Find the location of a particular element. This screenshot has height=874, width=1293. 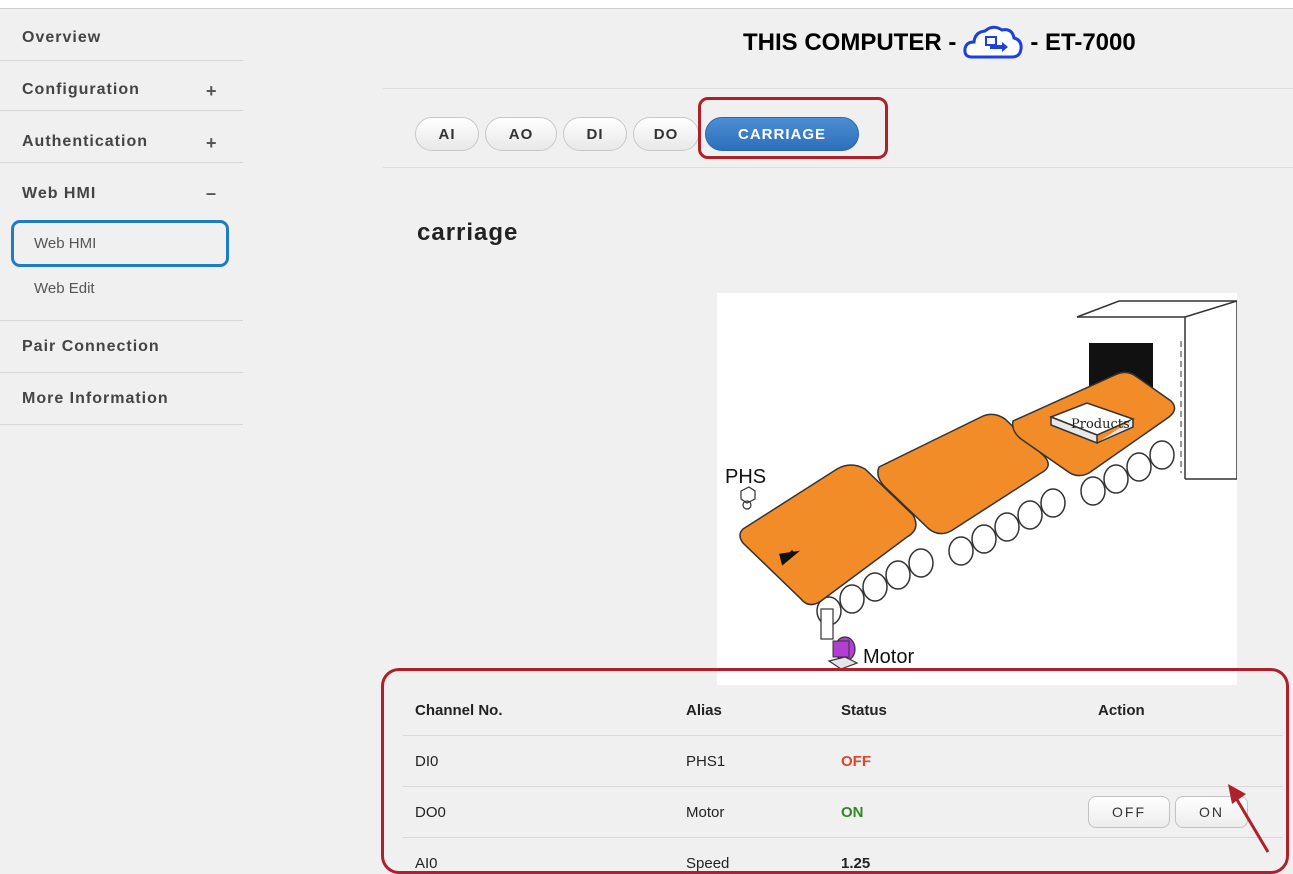

tab-ao: AO is located at coordinates (521, 134).